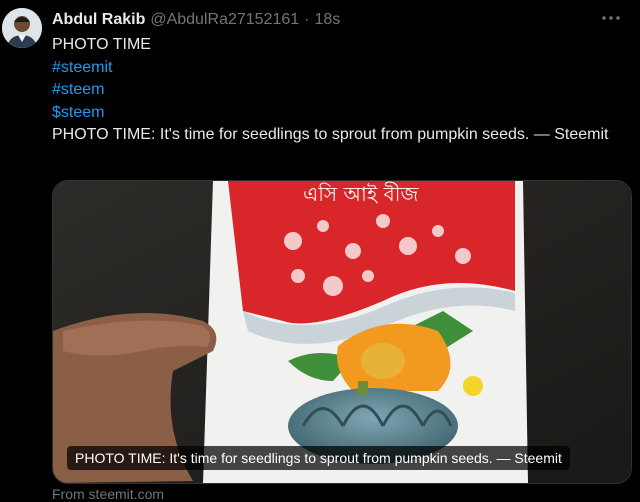 Image resolution: width=640 pixels, height=502 pixels. Describe the element at coordinates (361, 194) in the screenshot. I see `packet-text: এসি আই বীজ` at that location.